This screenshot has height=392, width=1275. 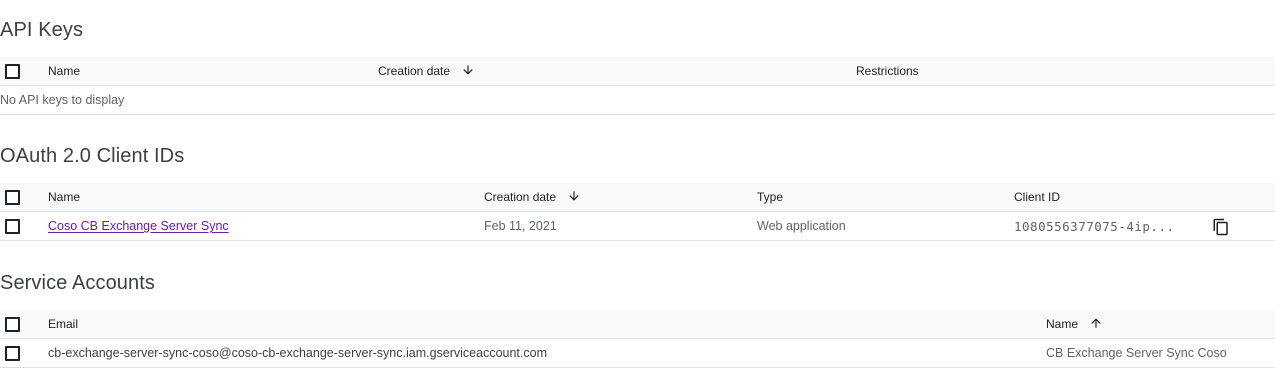 I want to click on service-accounts-col-email: Email, so click(x=63, y=324).